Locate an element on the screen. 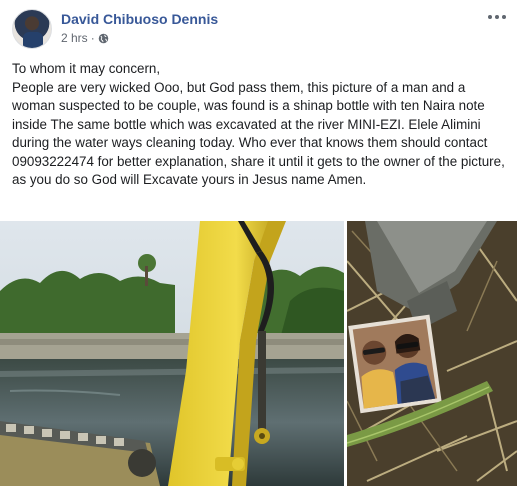  globe-icon is located at coordinates (103, 38).